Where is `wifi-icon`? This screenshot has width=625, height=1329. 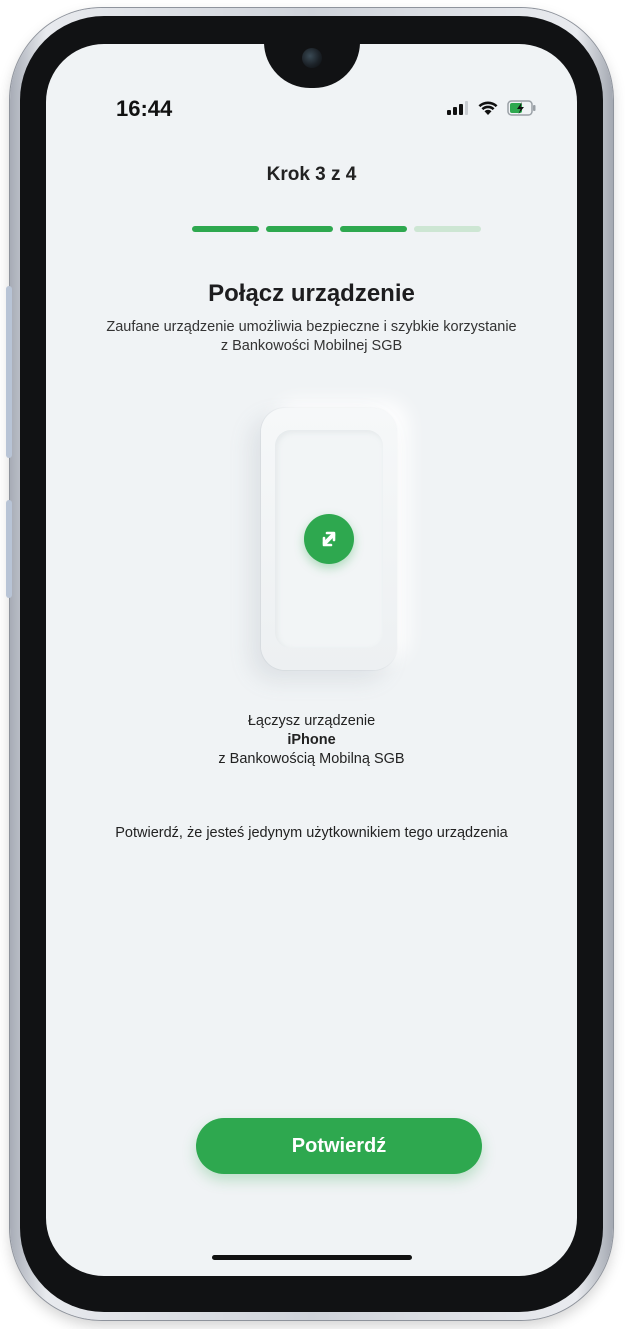
wifi-icon is located at coordinates (488, 108).